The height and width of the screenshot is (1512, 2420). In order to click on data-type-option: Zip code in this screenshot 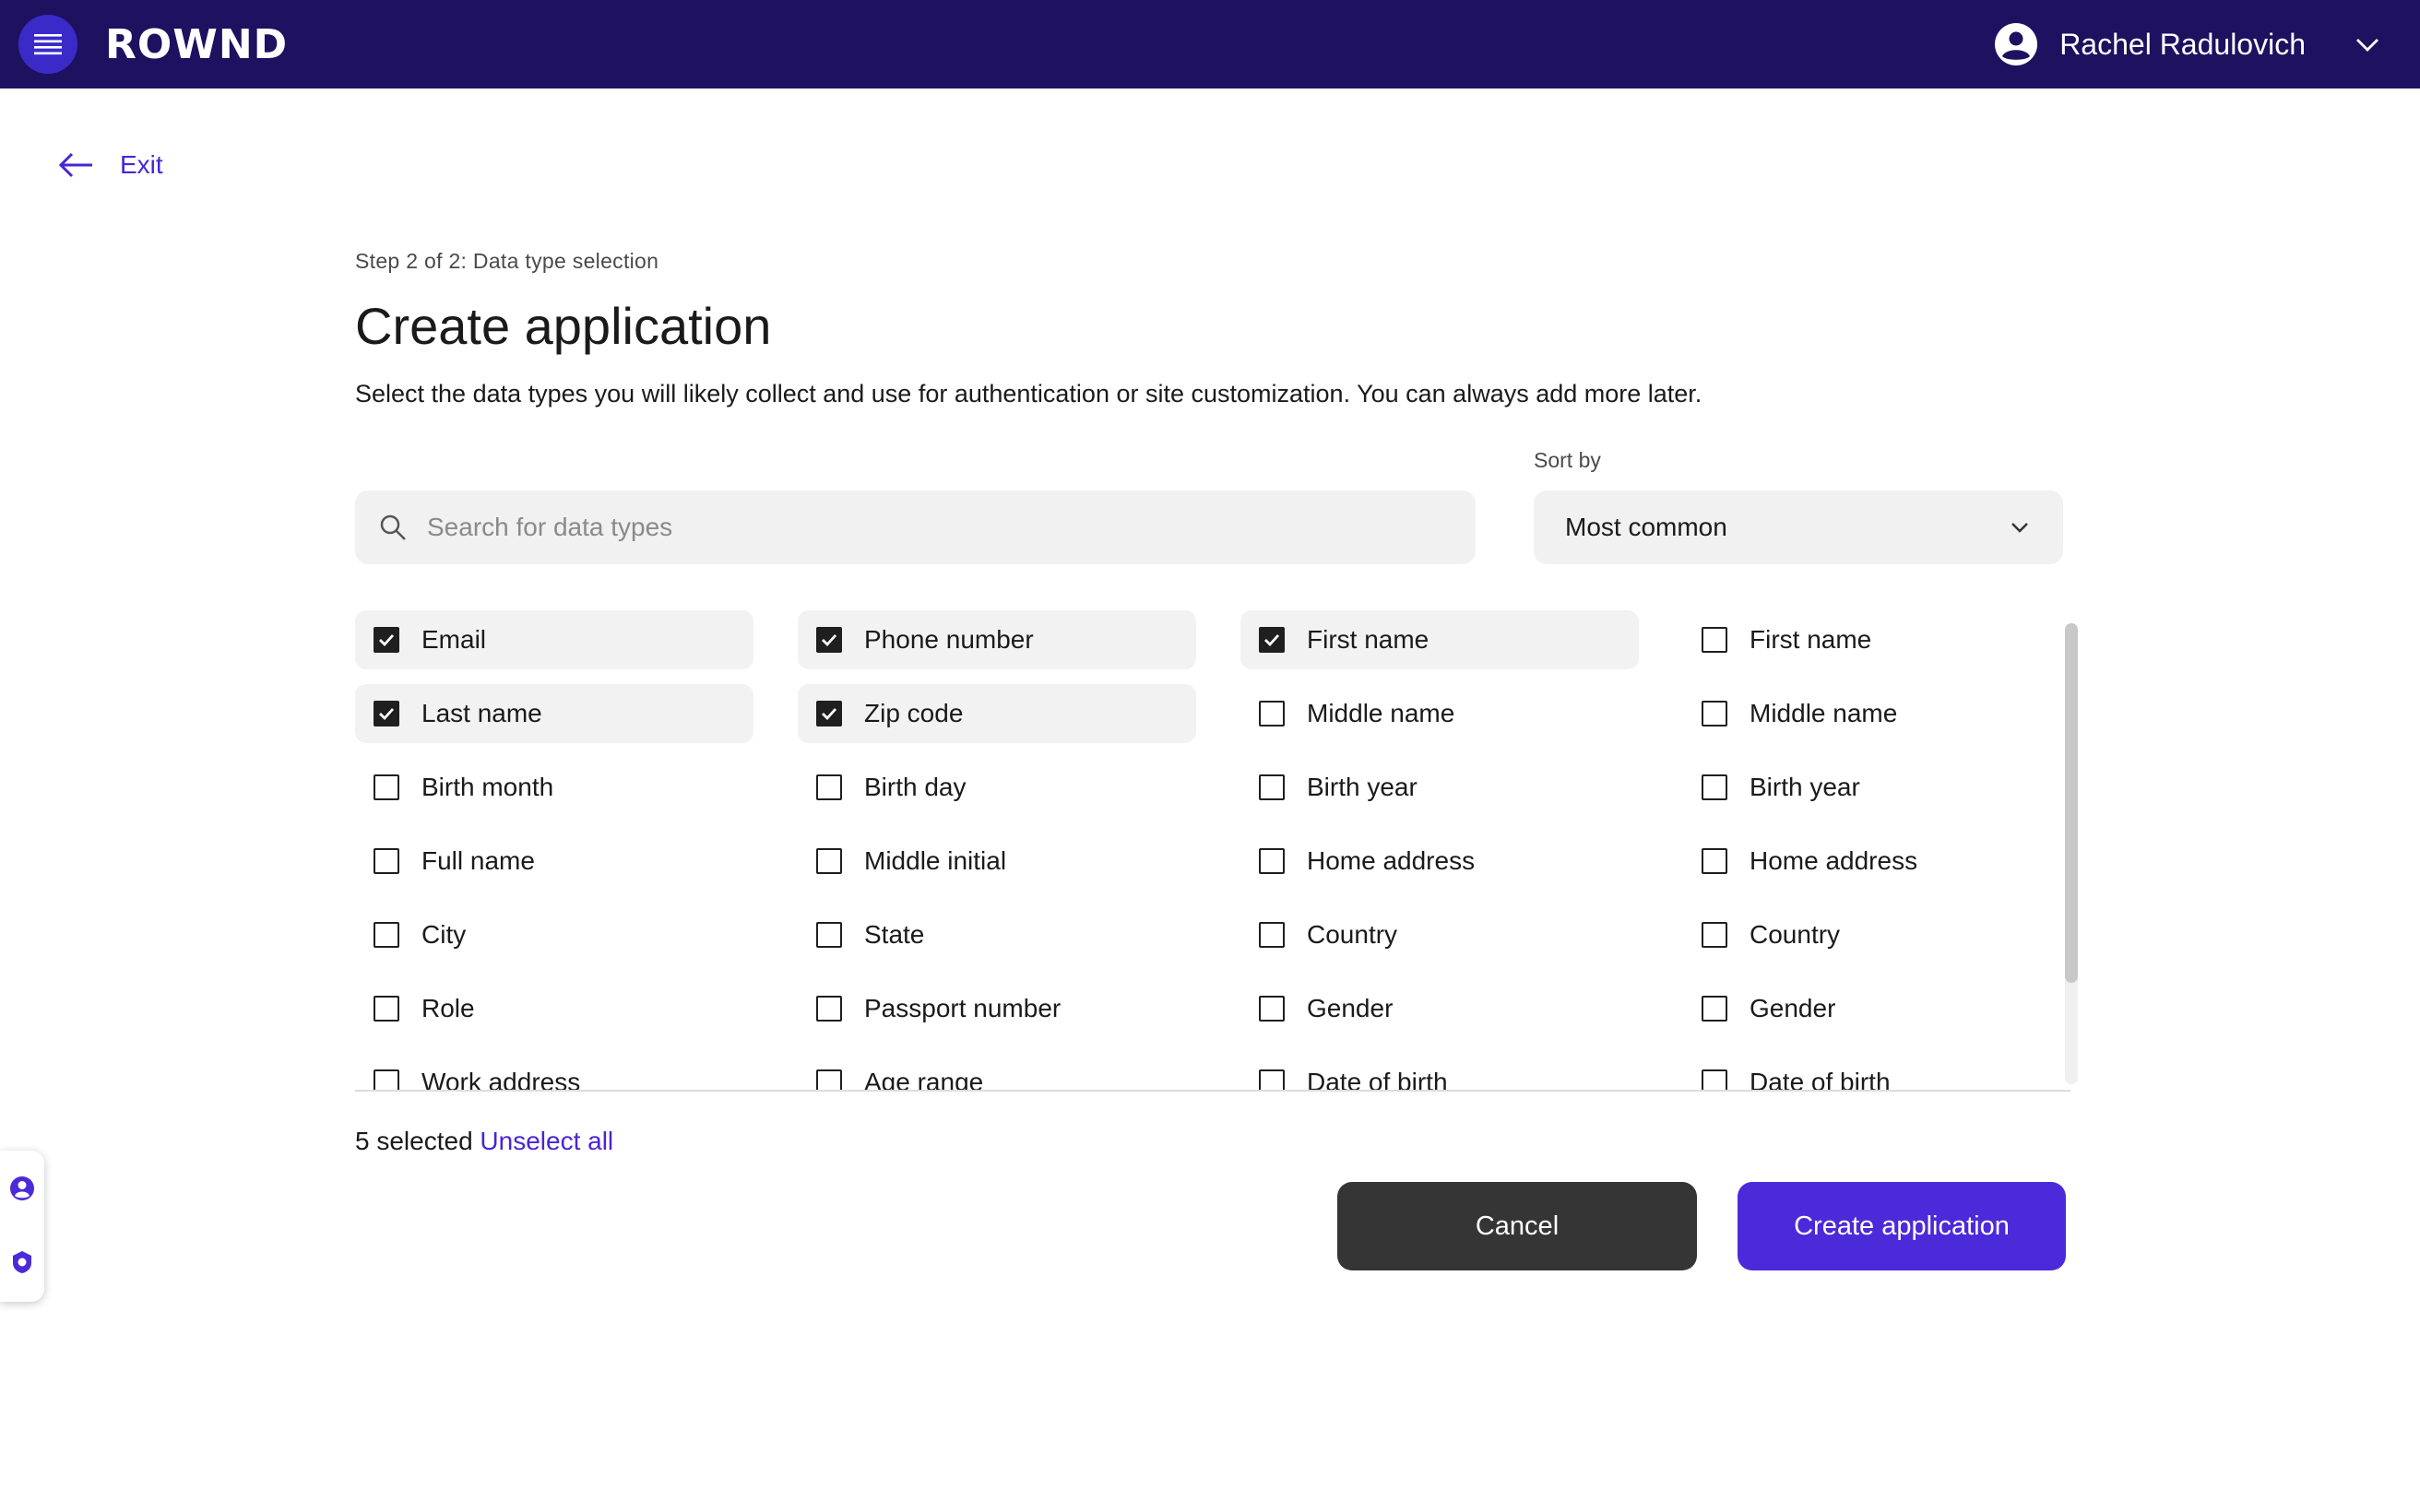, I will do `click(997, 713)`.